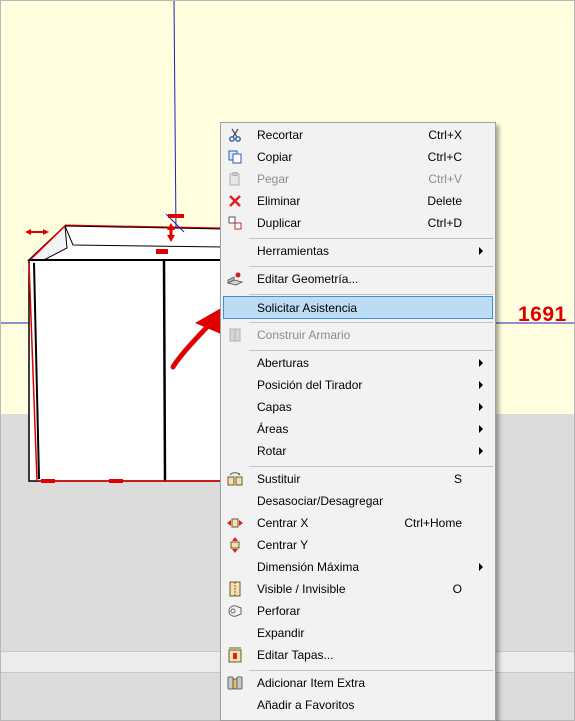 This screenshot has height=721, width=575. I want to click on menu-item-adicionar-item-extra: Adicionar Item Extra, so click(358, 683).